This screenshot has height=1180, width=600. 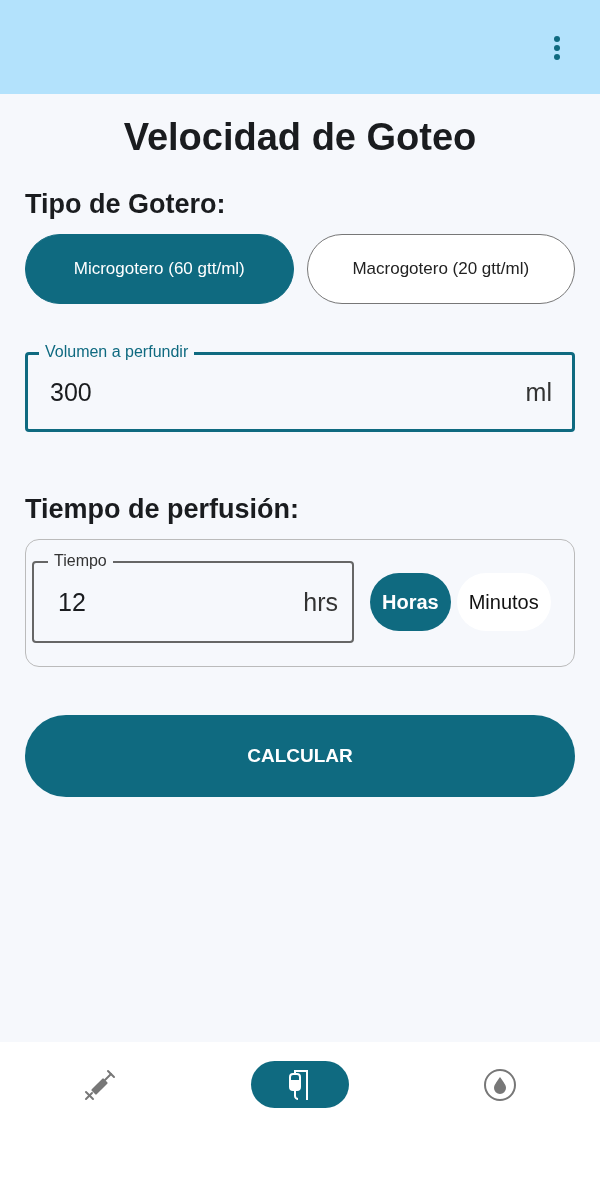 What do you see at coordinates (126, 204) in the screenshot?
I see `section-heading: Tipo de Gotero:` at bounding box center [126, 204].